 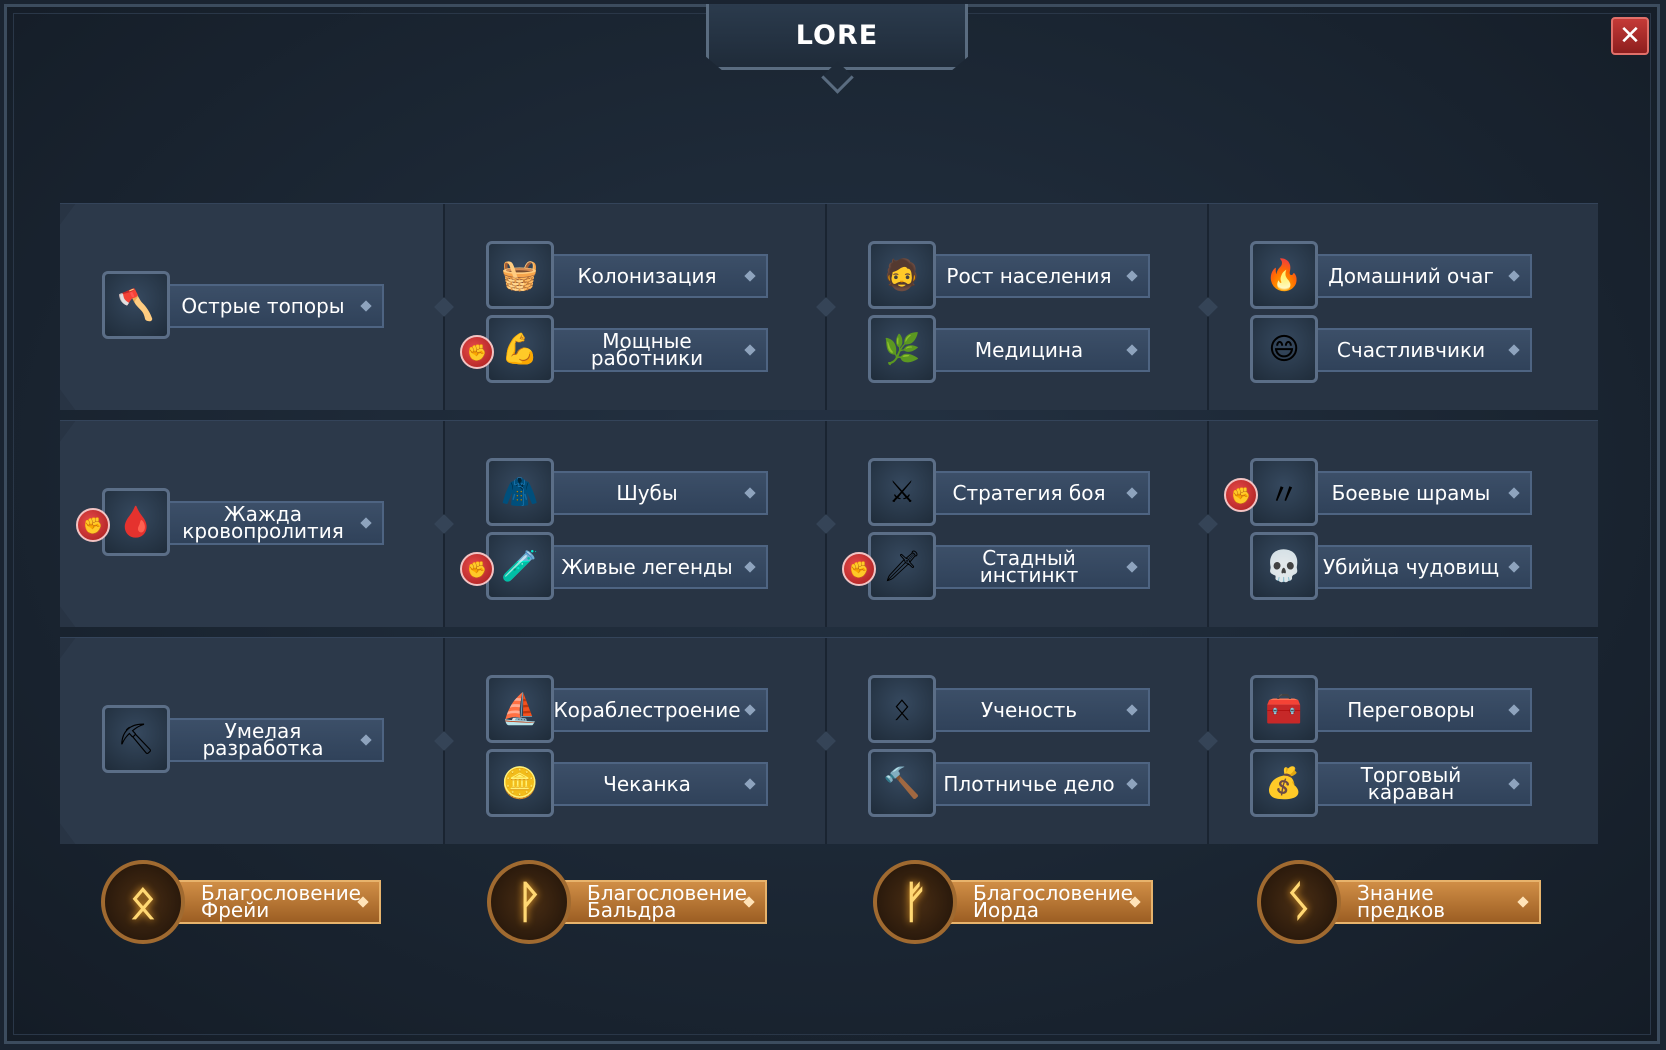 What do you see at coordinates (902, 492) in the screenshot?
I see `sword-icon: ⚔` at bounding box center [902, 492].